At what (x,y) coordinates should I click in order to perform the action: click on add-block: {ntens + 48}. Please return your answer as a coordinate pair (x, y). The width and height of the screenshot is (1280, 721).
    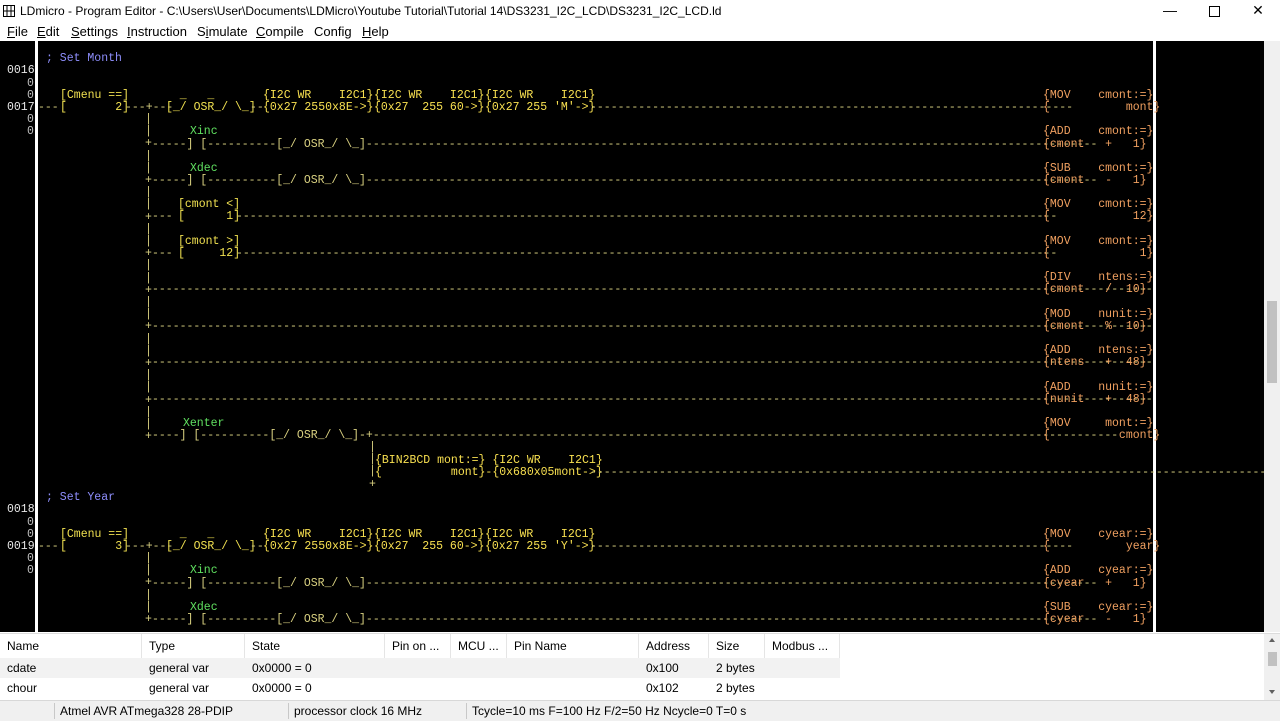
    Looking at the image, I should click on (1095, 362).